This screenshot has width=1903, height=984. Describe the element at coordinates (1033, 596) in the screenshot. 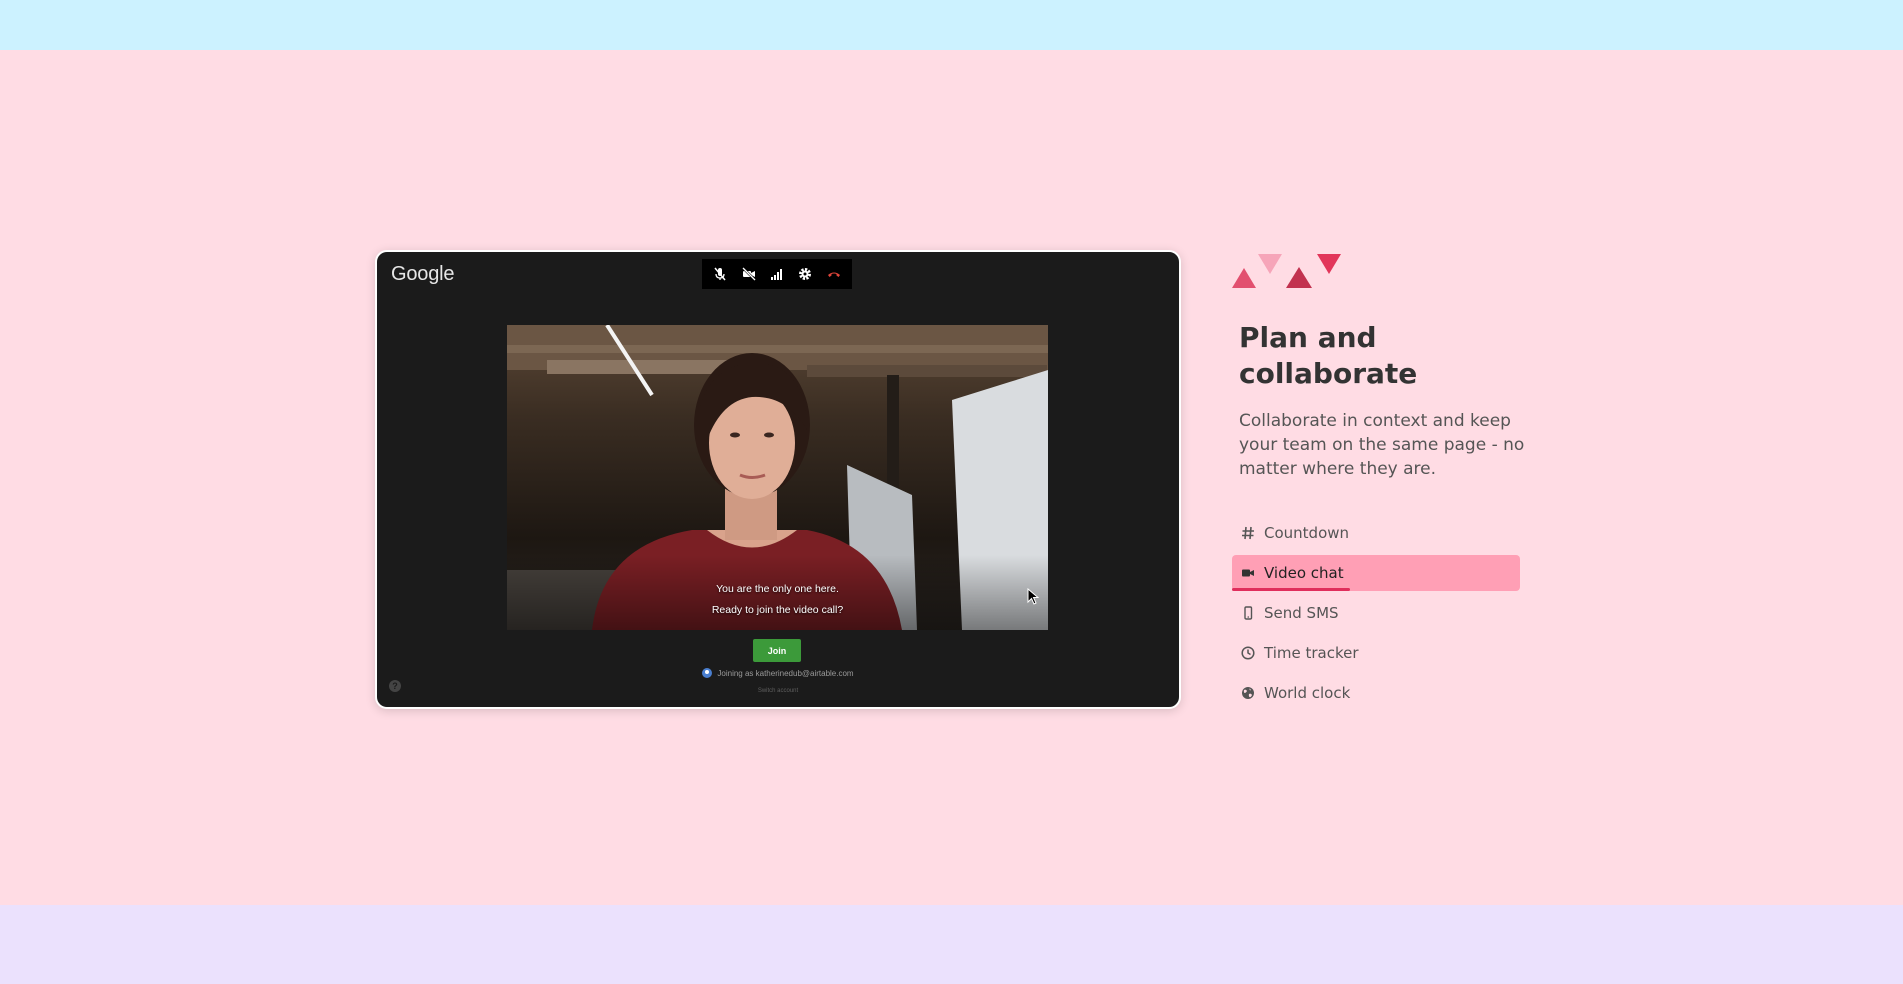

I see `mouse-cursor-icon` at that location.